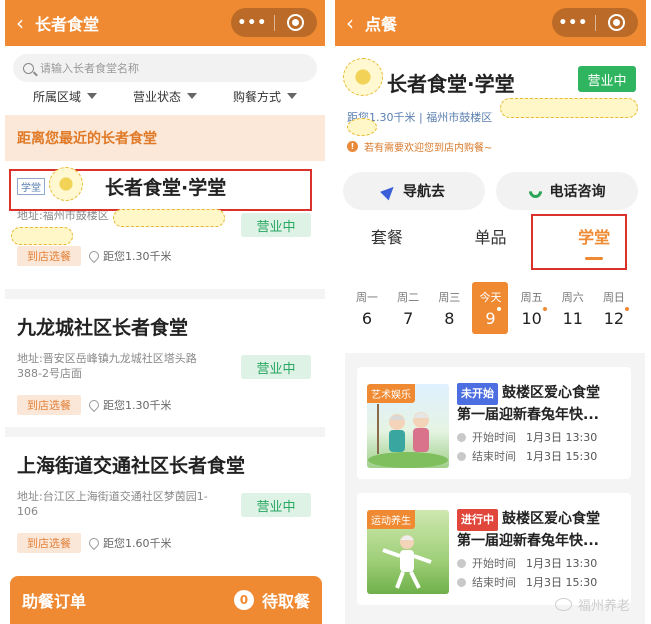 This screenshot has height=624, width=651. Describe the element at coordinates (573, 308) in the screenshot. I see `day-item: 周六 11` at that location.